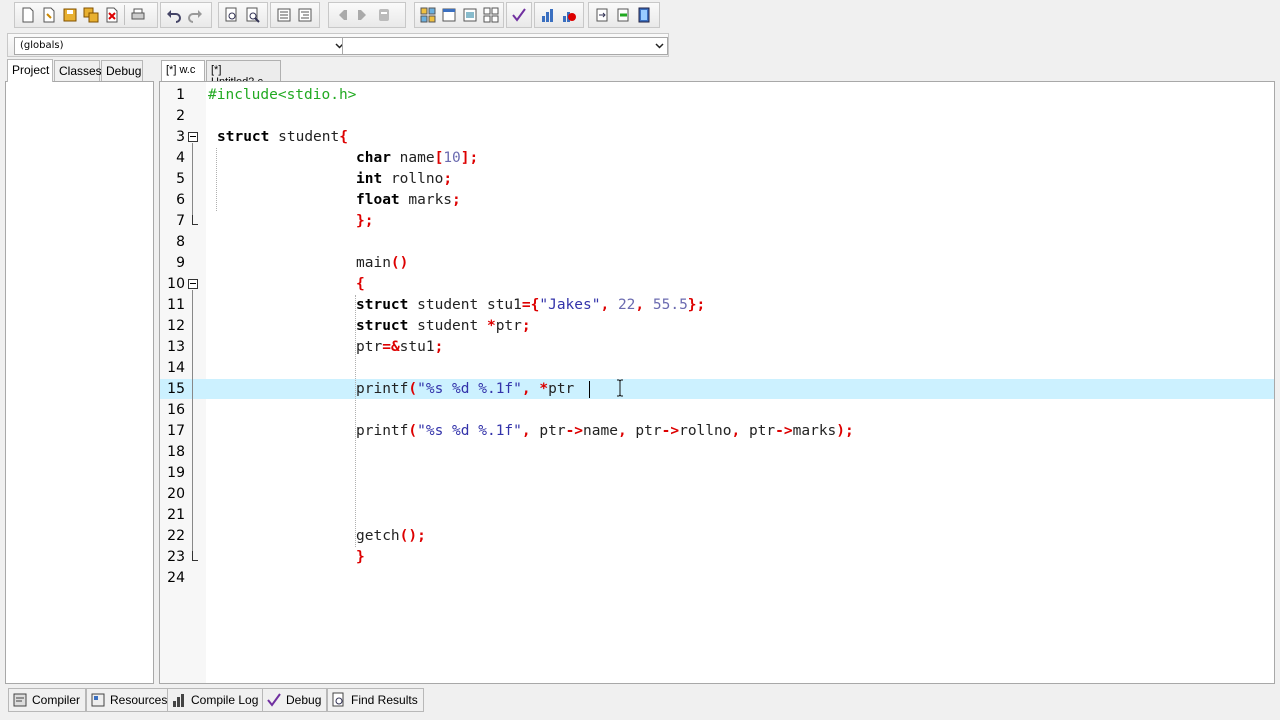  What do you see at coordinates (448, 15) in the screenshot?
I see `view-icon` at bounding box center [448, 15].